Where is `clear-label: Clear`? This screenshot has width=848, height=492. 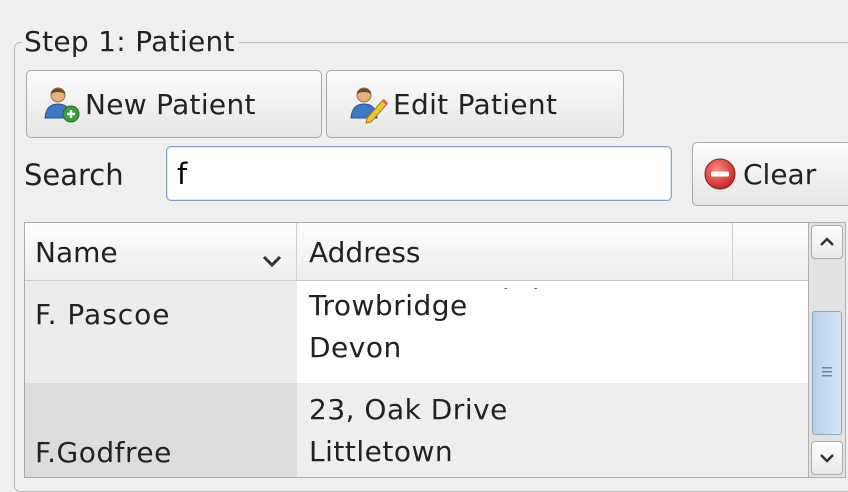 clear-label: Clear is located at coordinates (780, 174).